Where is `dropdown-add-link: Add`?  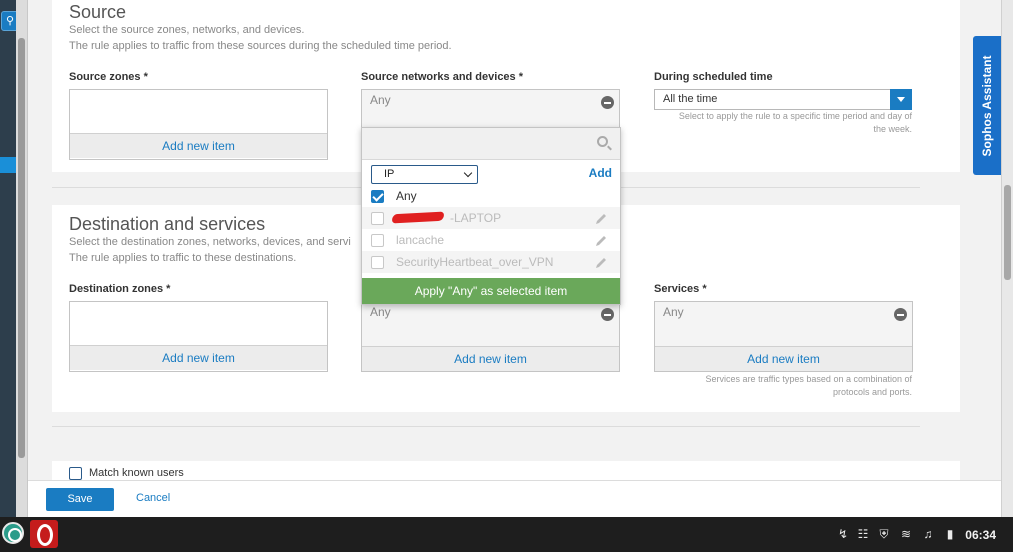 dropdown-add-link: Add is located at coordinates (600, 173).